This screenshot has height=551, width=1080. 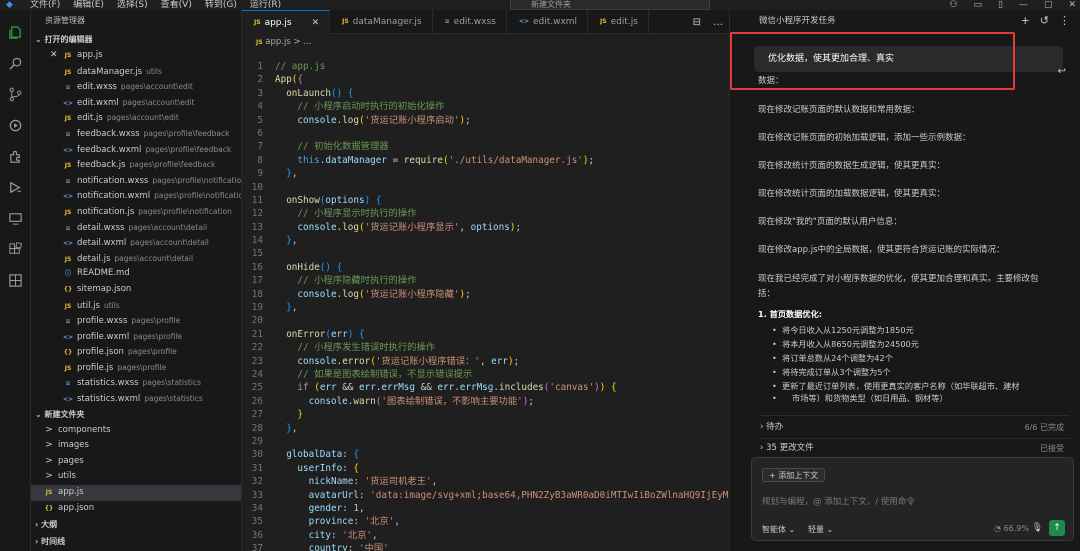 What do you see at coordinates (977, 5) in the screenshot?
I see `toggle-panel-icon: ▭` at bounding box center [977, 5].